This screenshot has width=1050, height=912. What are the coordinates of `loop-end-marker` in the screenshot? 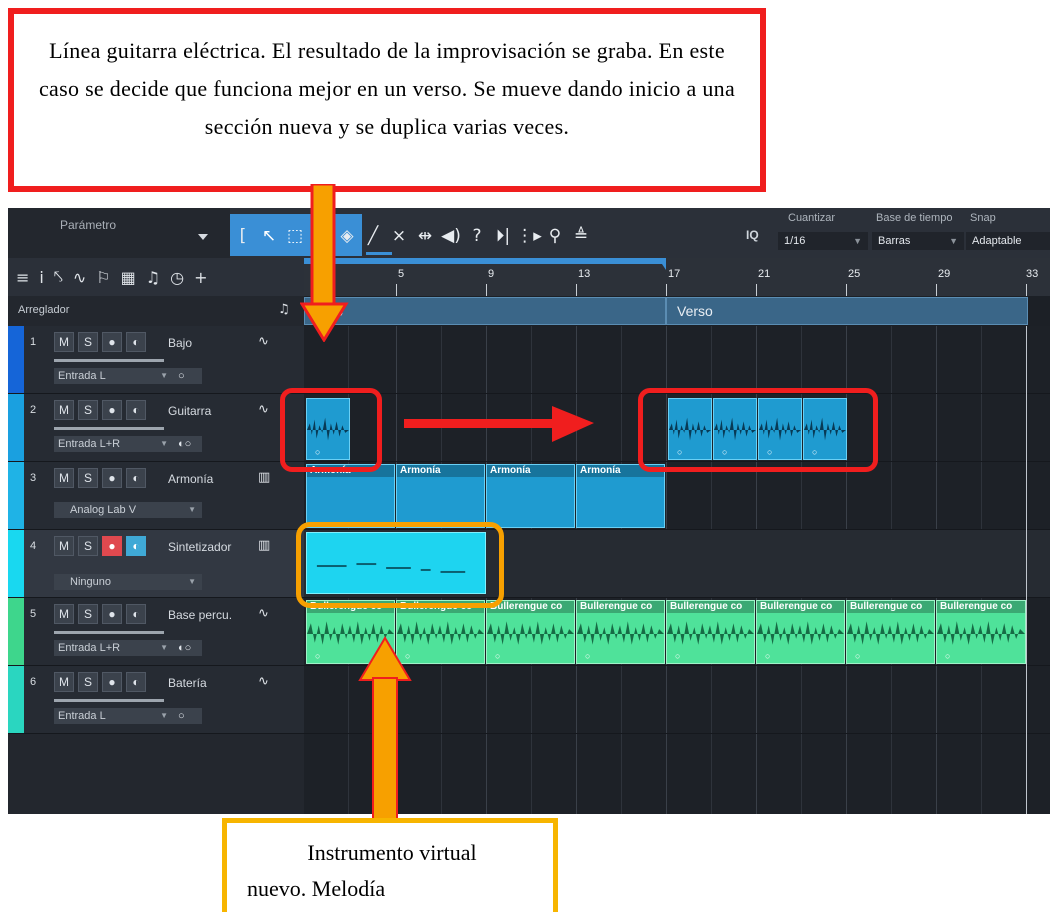 It's located at (662, 264).